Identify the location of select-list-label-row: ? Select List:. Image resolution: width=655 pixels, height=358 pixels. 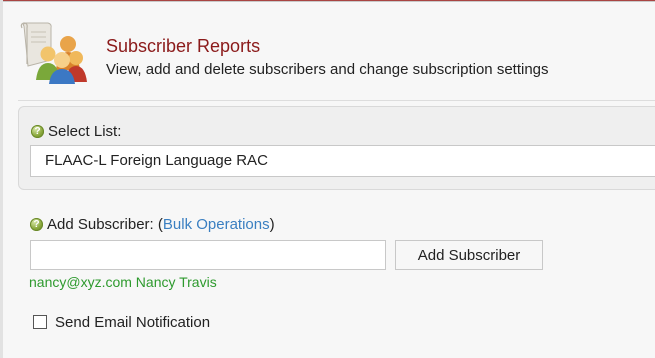
(76, 131).